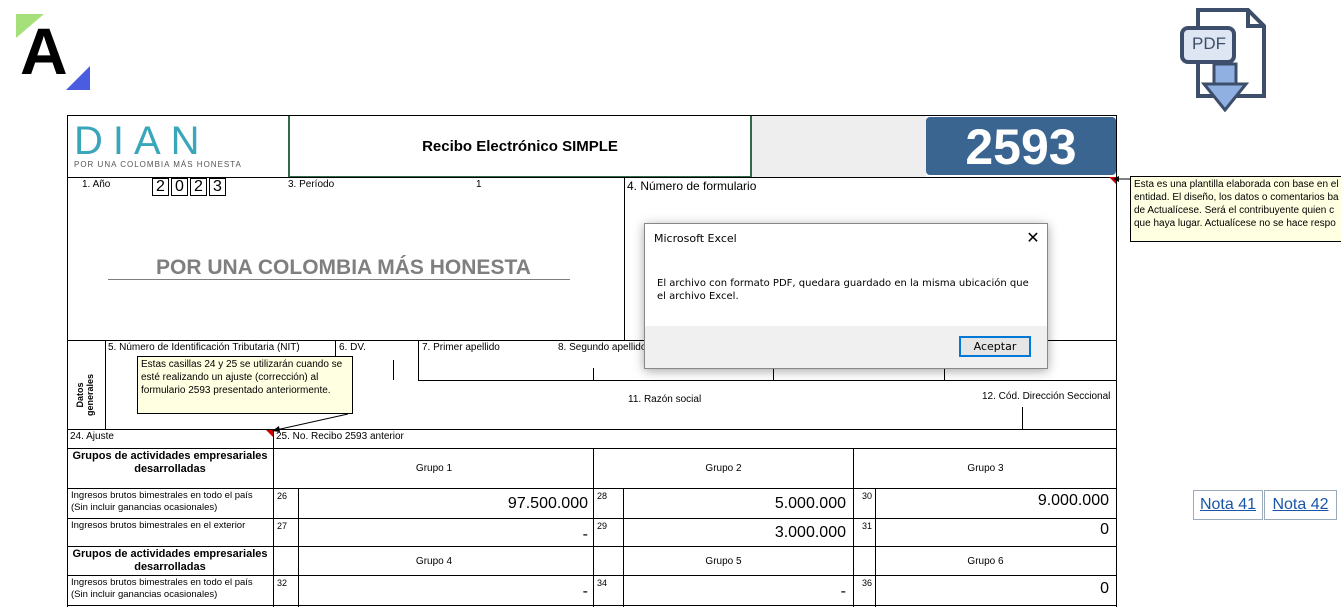 The image size is (1341, 607). I want to click on datos-generales-text: Datos generales, so click(85, 395).